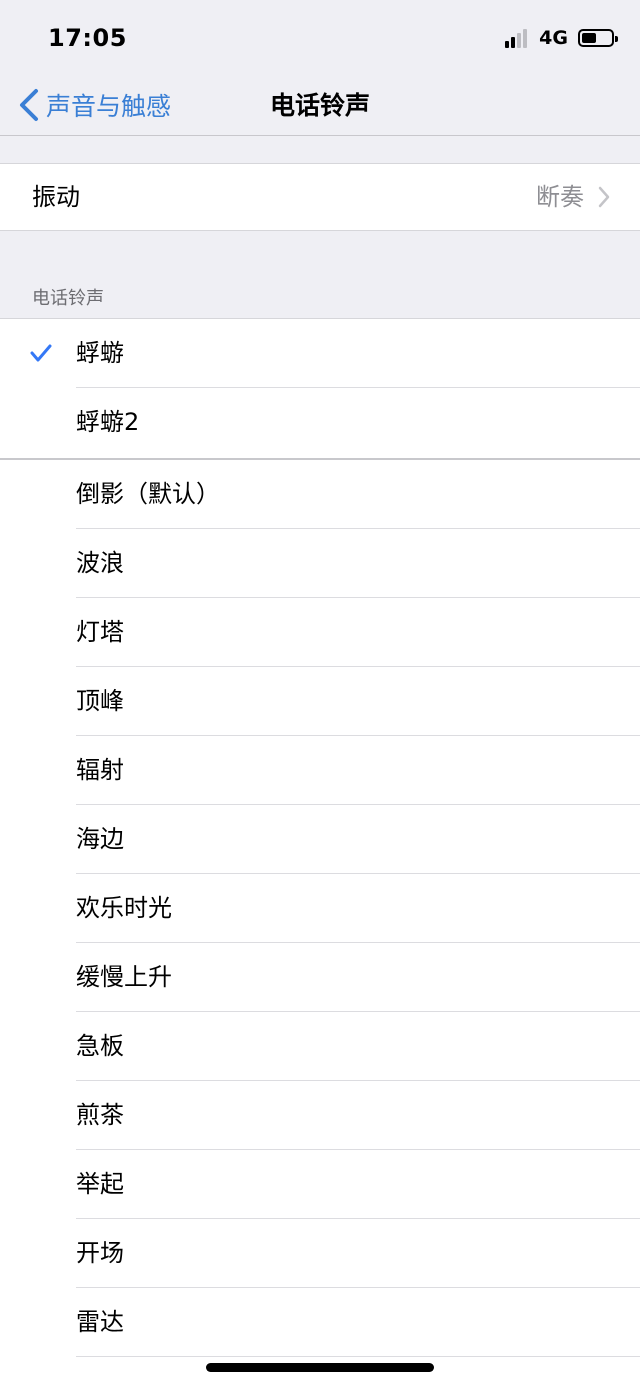 The width and height of the screenshot is (640, 1385). Describe the element at coordinates (320, 1115) in the screenshot. I see `ringtone-row: 煎茶` at that location.